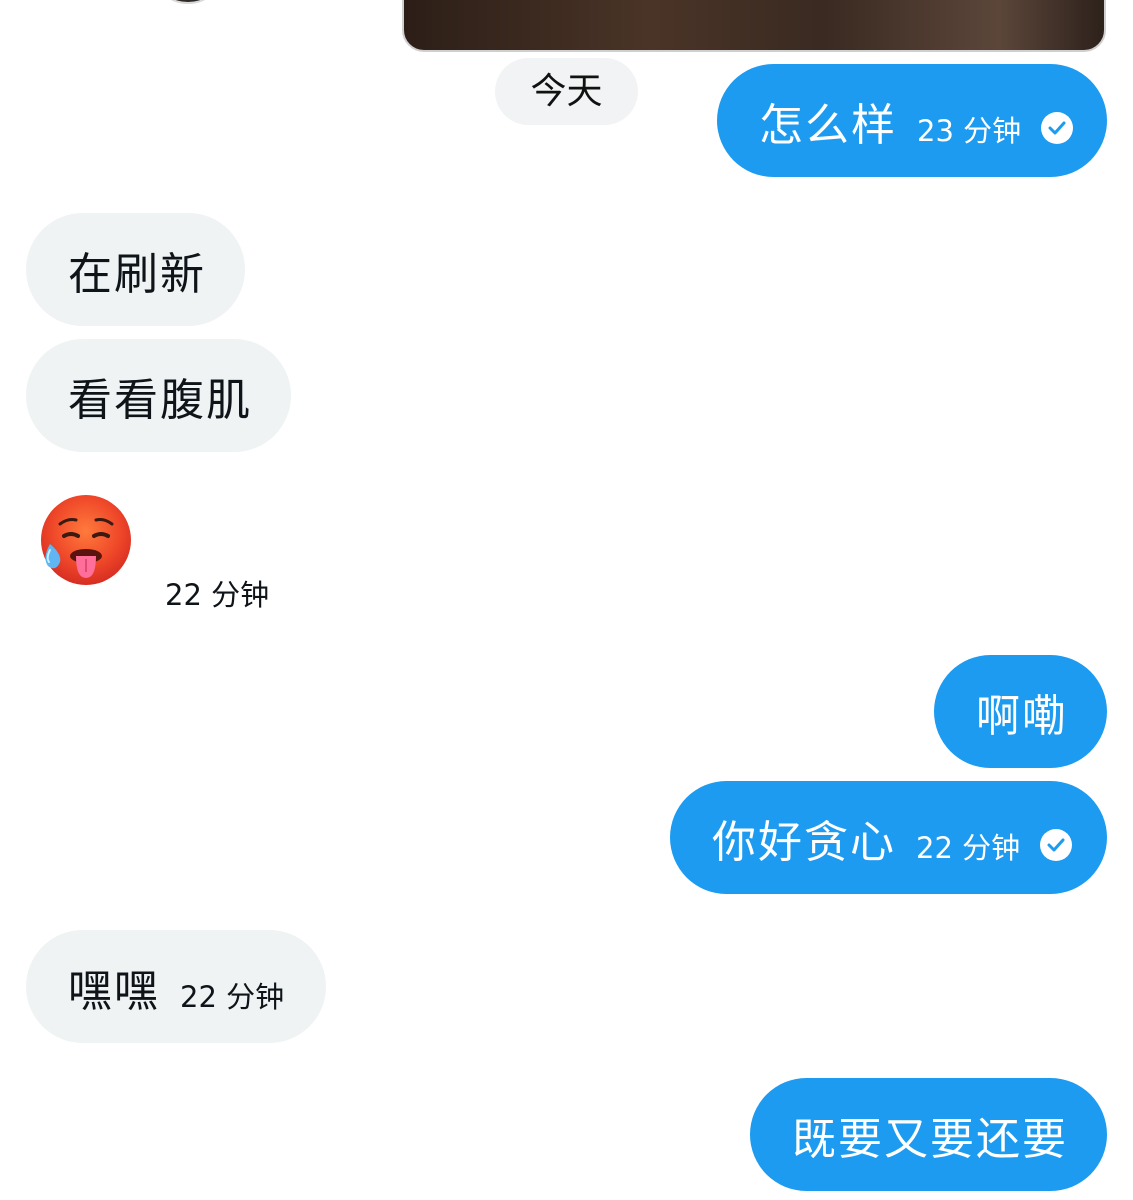 The height and width of the screenshot is (1200, 1133). I want to click on message-text: 既要又要还要, so click(930, 1139).